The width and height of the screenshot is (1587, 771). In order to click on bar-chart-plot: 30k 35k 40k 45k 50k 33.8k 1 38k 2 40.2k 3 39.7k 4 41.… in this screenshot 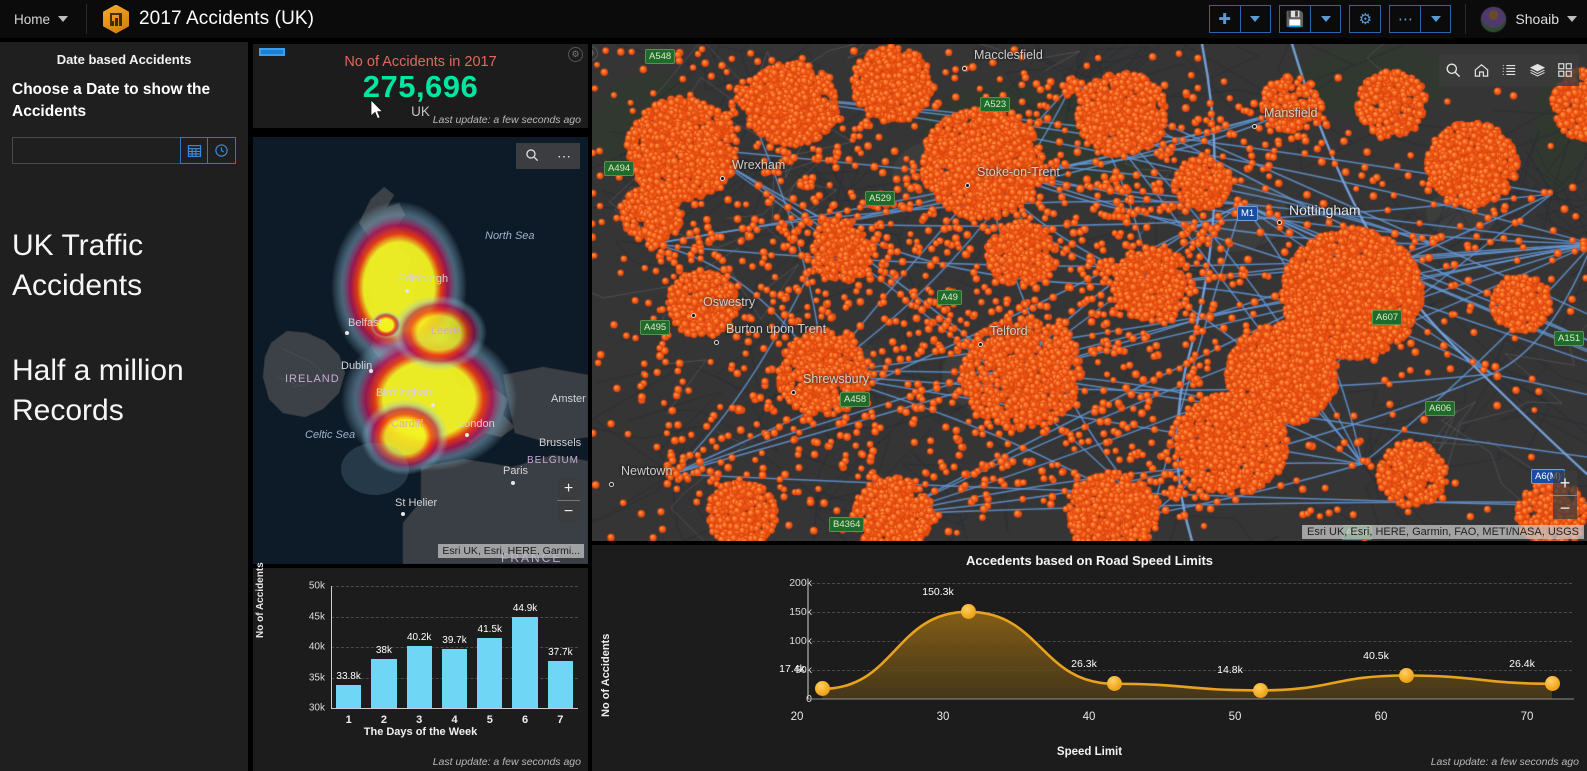, I will do `click(420, 655)`.